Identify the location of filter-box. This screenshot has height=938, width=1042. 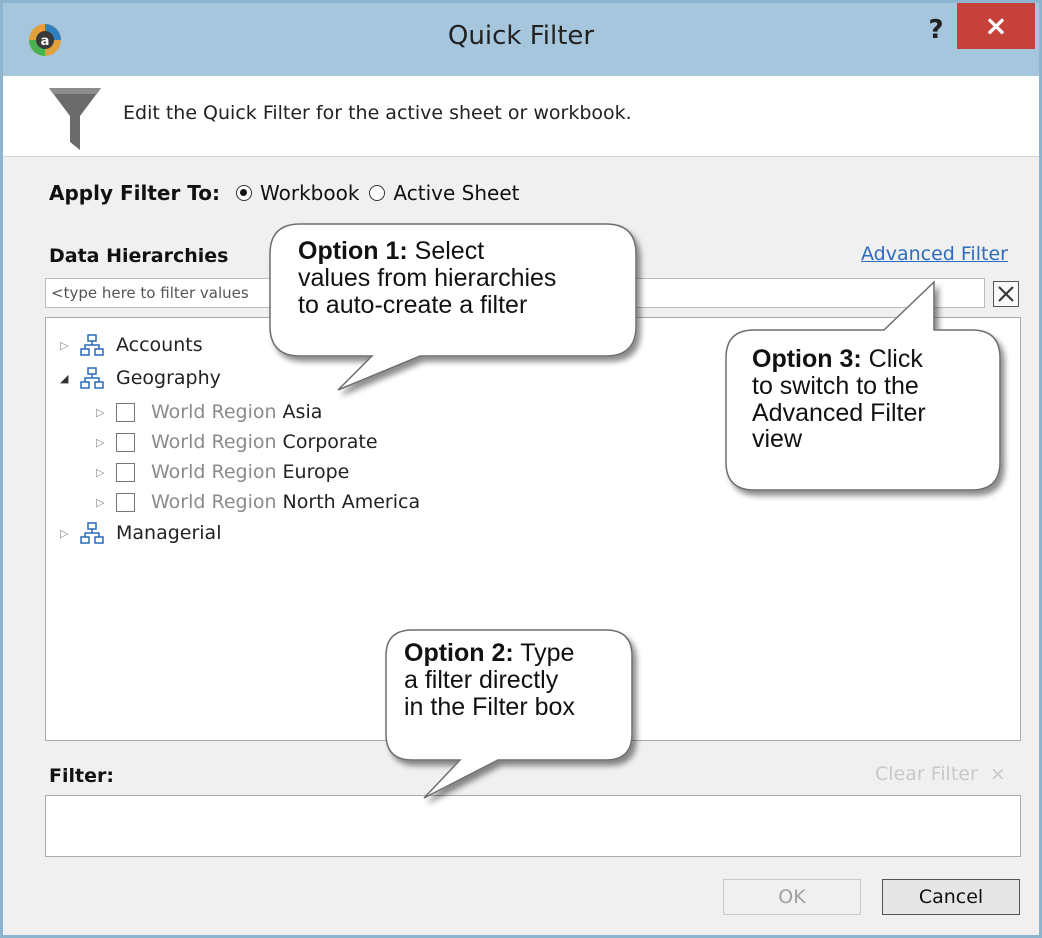
(533, 826).